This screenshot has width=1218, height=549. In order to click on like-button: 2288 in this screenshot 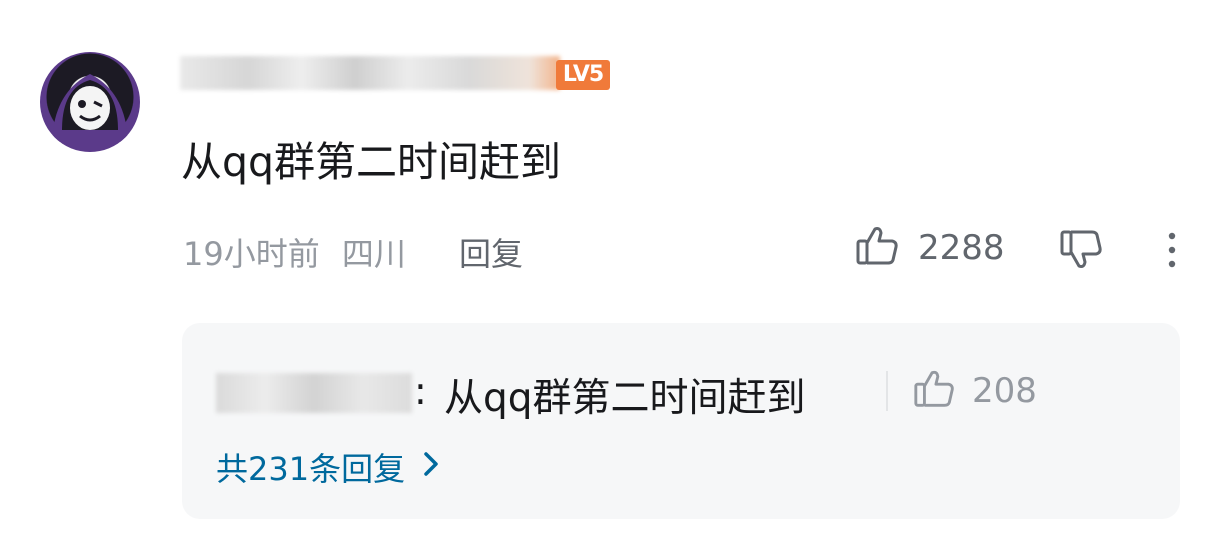, I will do `click(929, 248)`.